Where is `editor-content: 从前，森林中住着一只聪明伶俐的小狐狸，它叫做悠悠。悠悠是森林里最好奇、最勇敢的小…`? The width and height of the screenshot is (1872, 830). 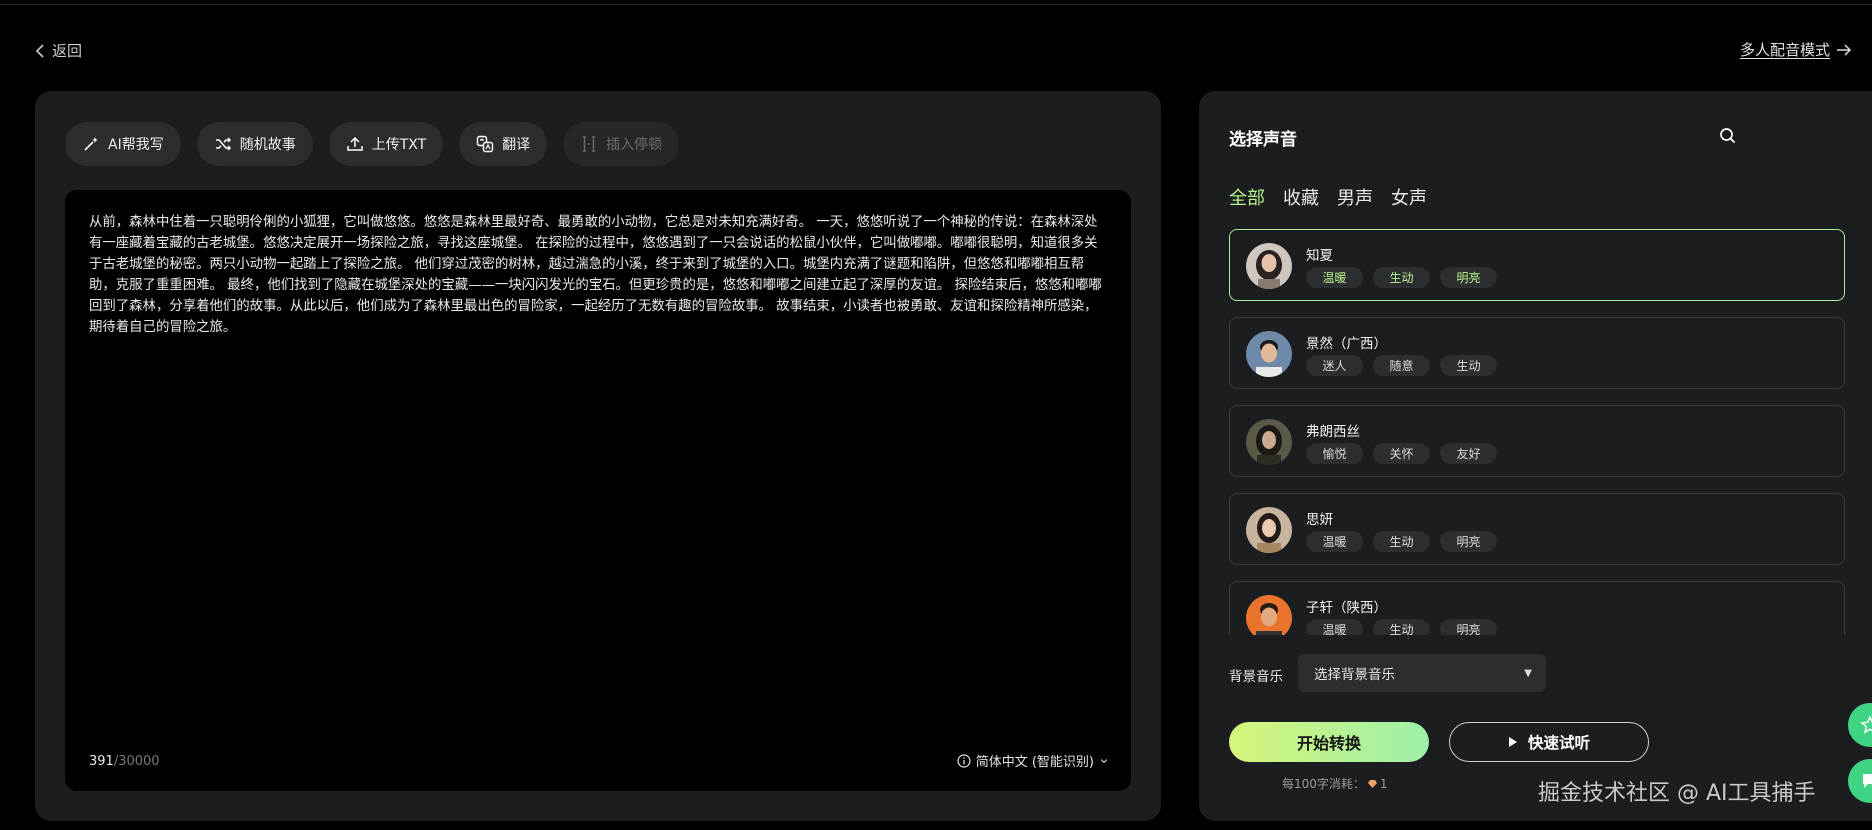
editor-content: 从前，森林中住着一只聪明伶俐的小狐狸，它叫做悠悠。悠悠是森林里最好奇、最勇敢的小… is located at coordinates (599, 275).